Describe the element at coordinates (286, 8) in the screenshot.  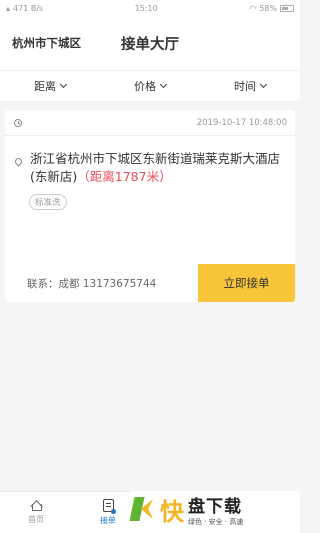
I see `battery-icon` at that location.